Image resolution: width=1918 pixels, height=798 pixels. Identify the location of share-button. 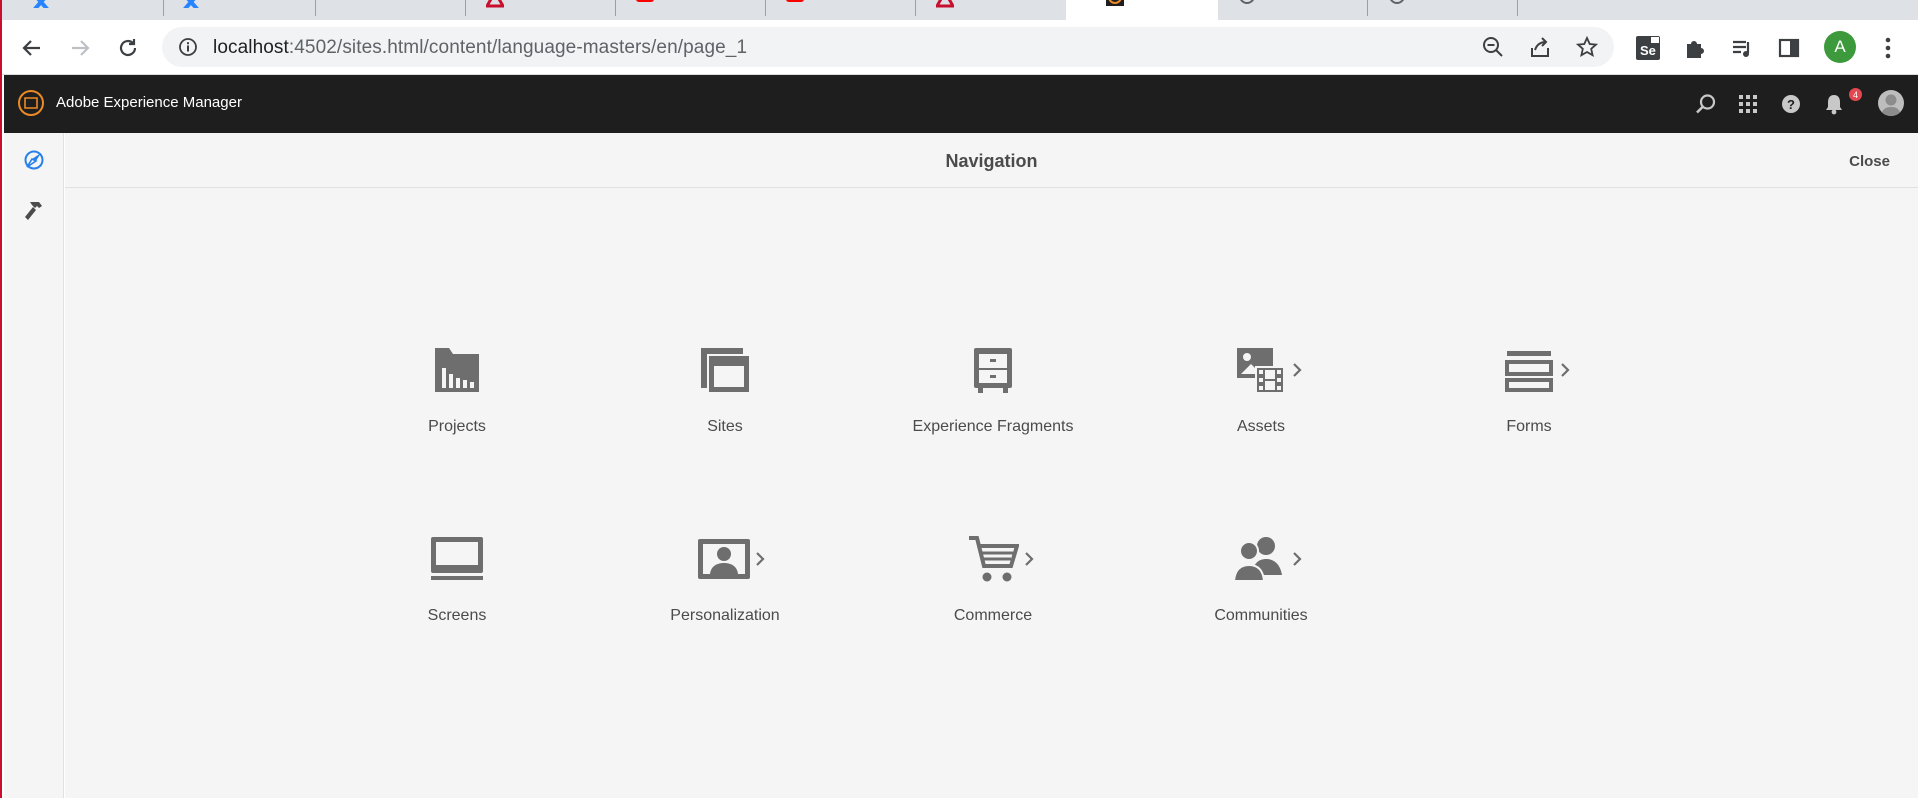
(1540, 47).